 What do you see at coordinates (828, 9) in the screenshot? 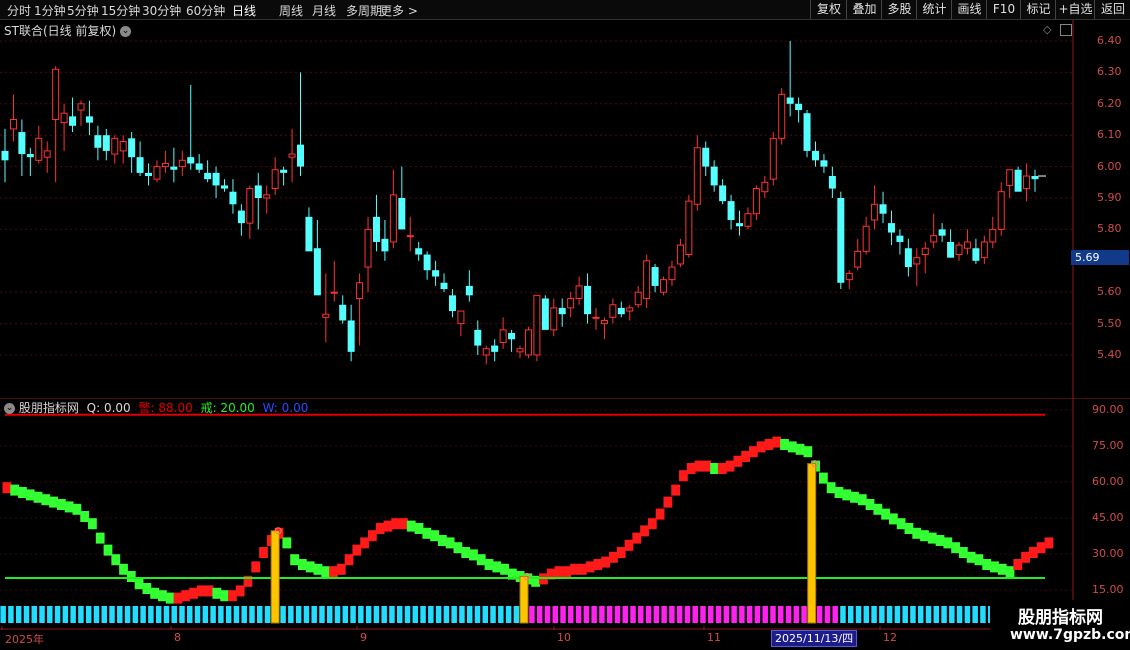
I see `toolbar-button-0: 复权` at bounding box center [828, 9].